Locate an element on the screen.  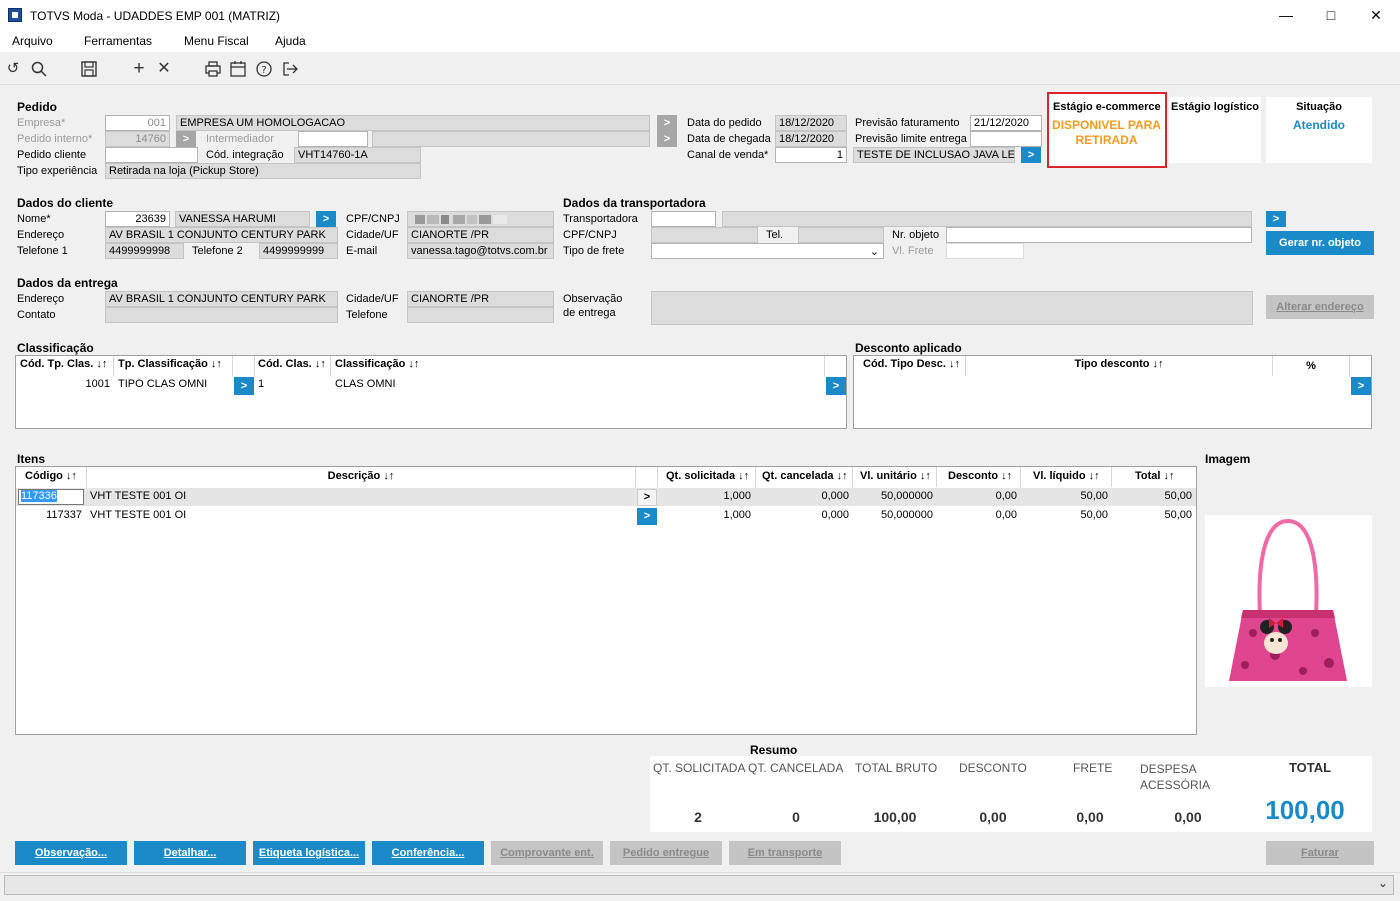
desconto-lookup-button: > is located at coordinates (1361, 386).